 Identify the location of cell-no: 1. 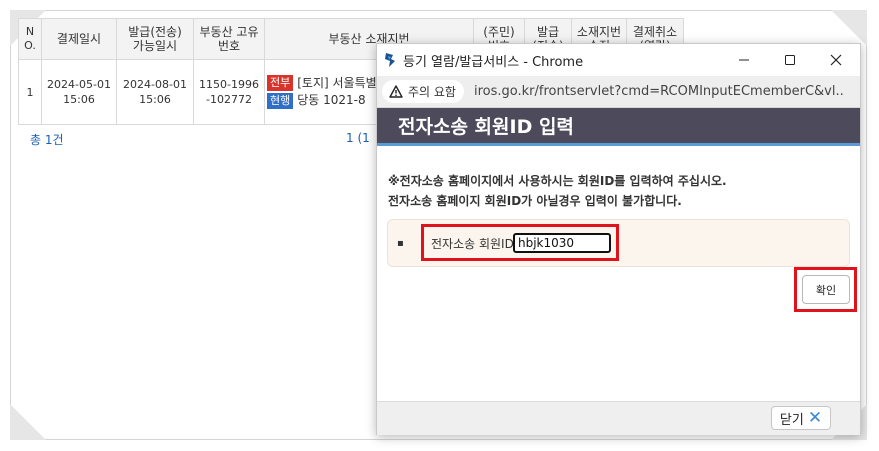
(30, 92).